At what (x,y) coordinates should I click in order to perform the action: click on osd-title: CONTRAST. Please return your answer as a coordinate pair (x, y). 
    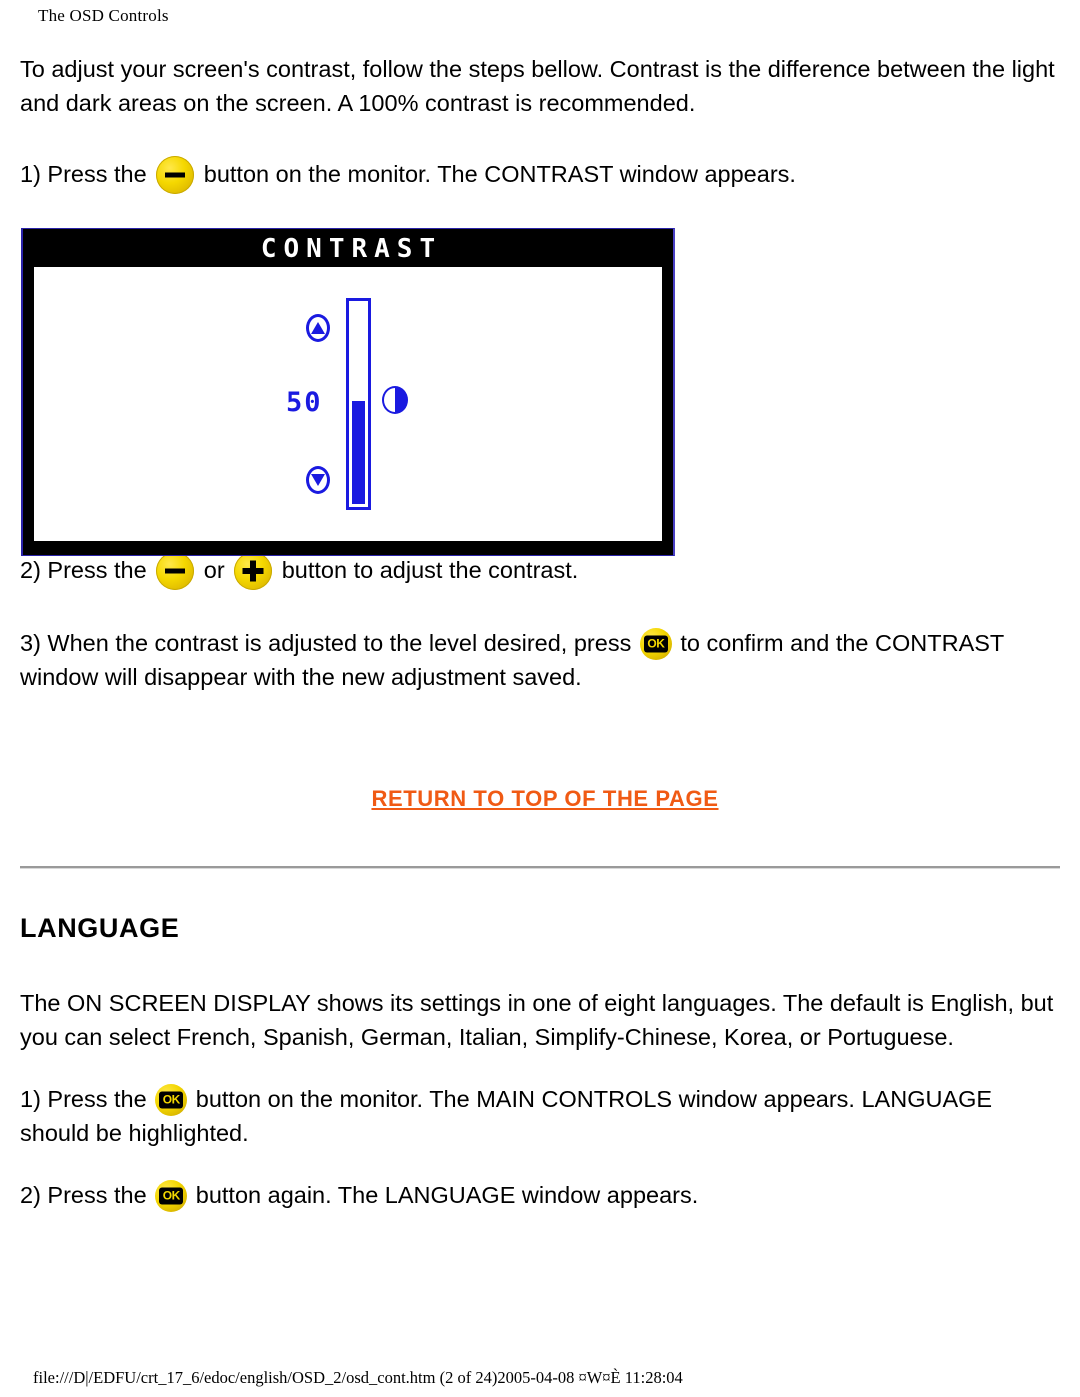
    Looking at the image, I should click on (351, 249).